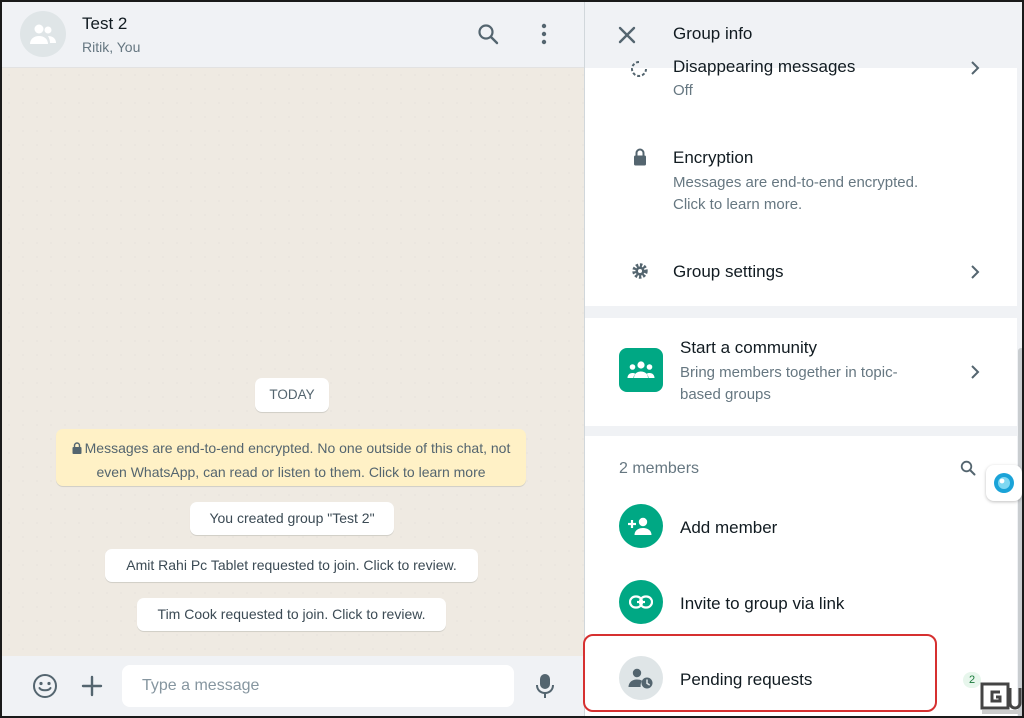  I want to click on group-settings-row: Group settings, so click(801, 272).